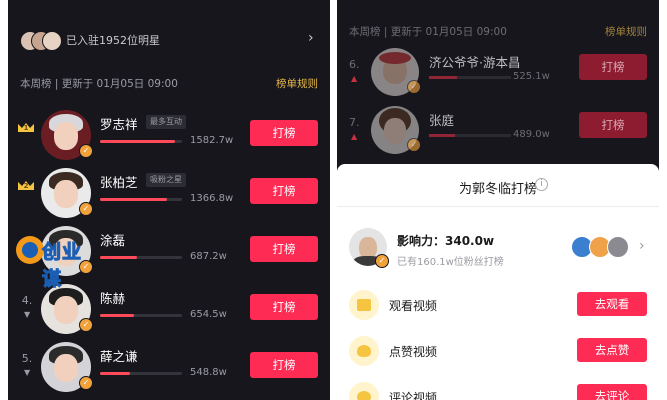 This screenshot has width=667, height=400. I want to click on leaderboard-row: 1 ✓ 罗志祥 最多互动 1582.7w 打榜, so click(169, 135).